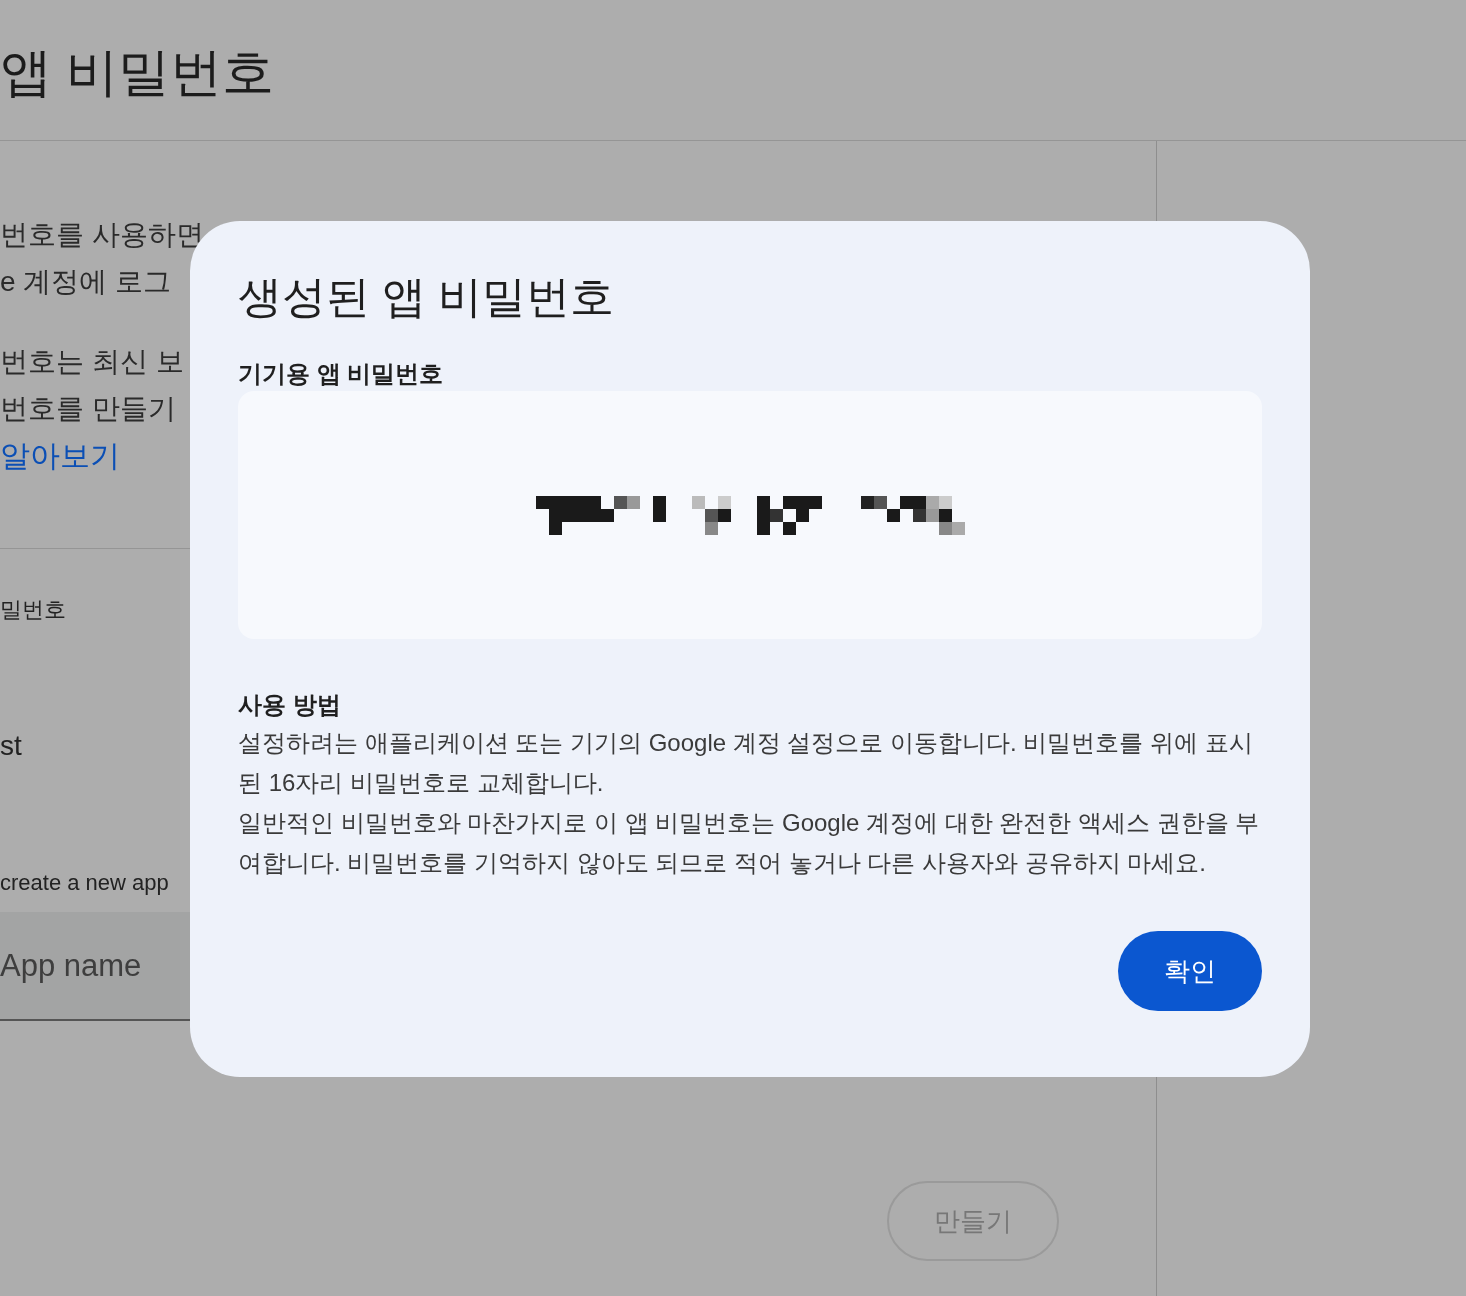 The image size is (1466, 1296). What do you see at coordinates (102, 235) in the screenshot?
I see `description-text: 번호를 사용하면` at bounding box center [102, 235].